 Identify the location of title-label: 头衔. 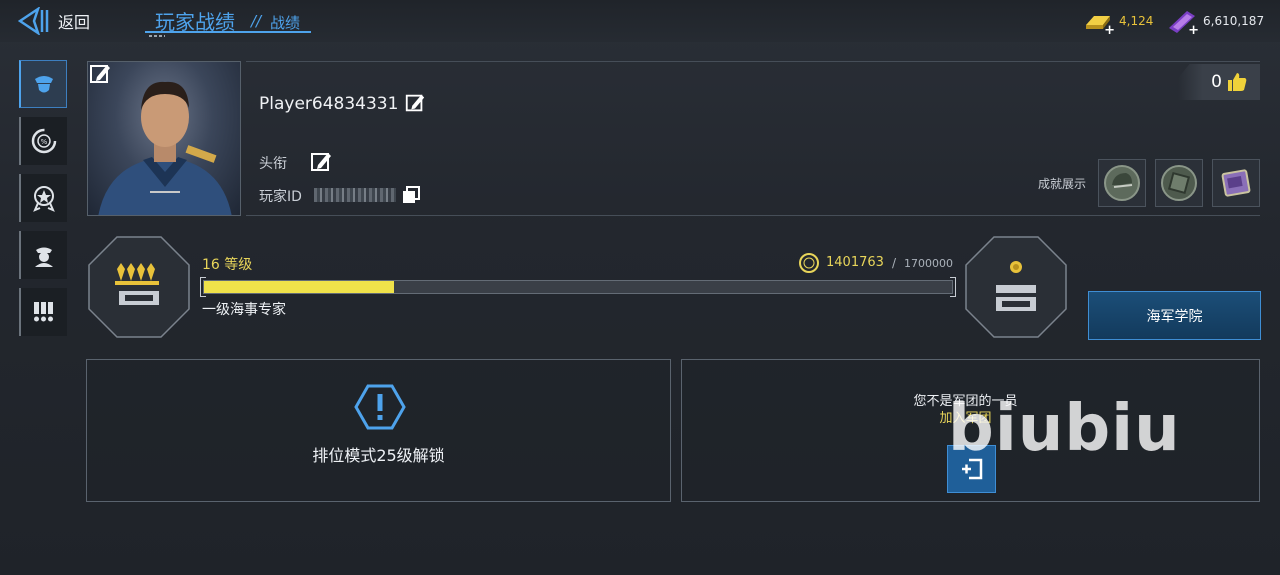
(273, 164).